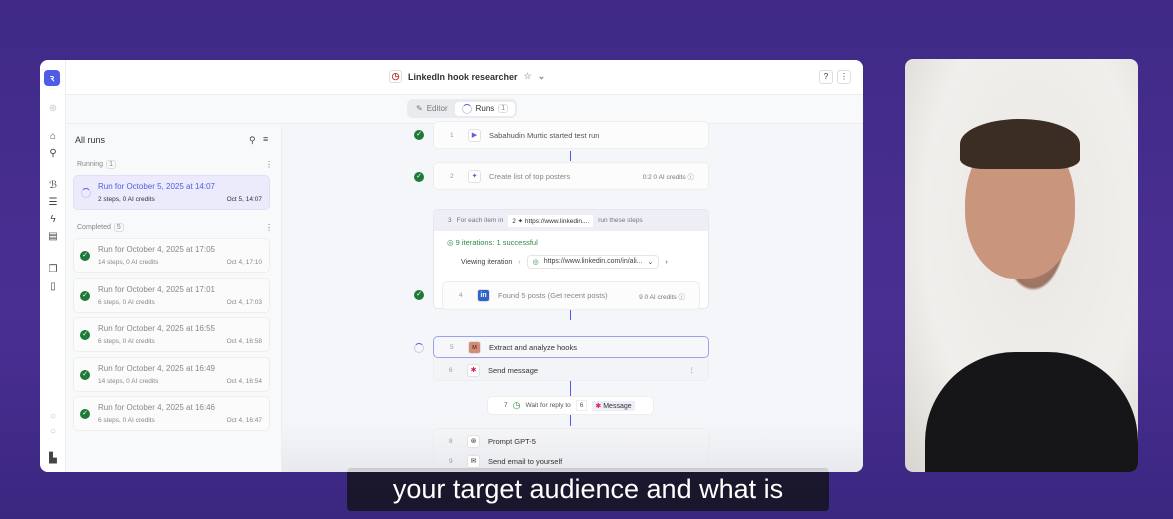 Image resolution: width=1173 pixels, height=519 pixels. What do you see at coordinates (463, 76) in the screenshot?
I see `title-text: LinkedIn hook researcher` at bounding box center [463, 76].